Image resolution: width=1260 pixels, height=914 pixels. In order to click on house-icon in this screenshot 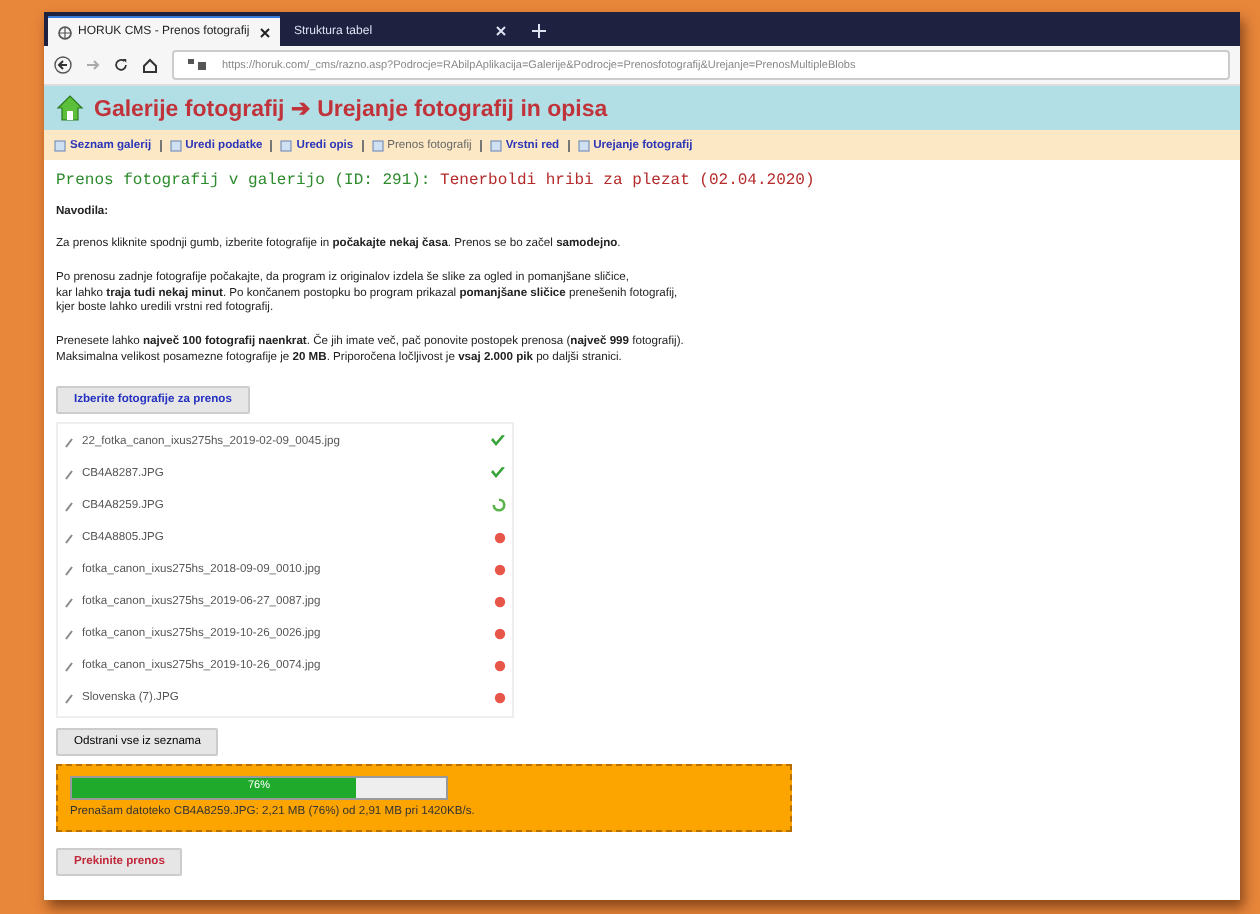, I will do `click(70, 108)`.